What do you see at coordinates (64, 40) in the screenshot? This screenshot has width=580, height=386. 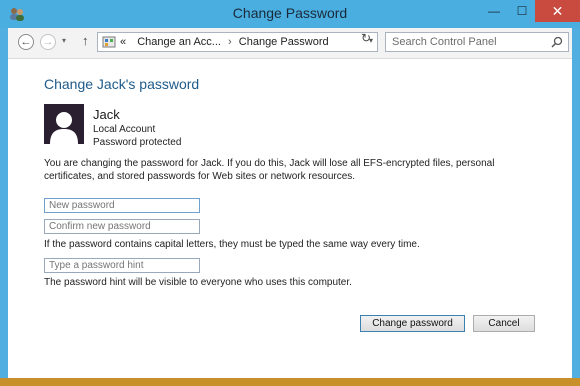 I see `recent-pages-dropdown: ▾` at bounding box center [64, 40].